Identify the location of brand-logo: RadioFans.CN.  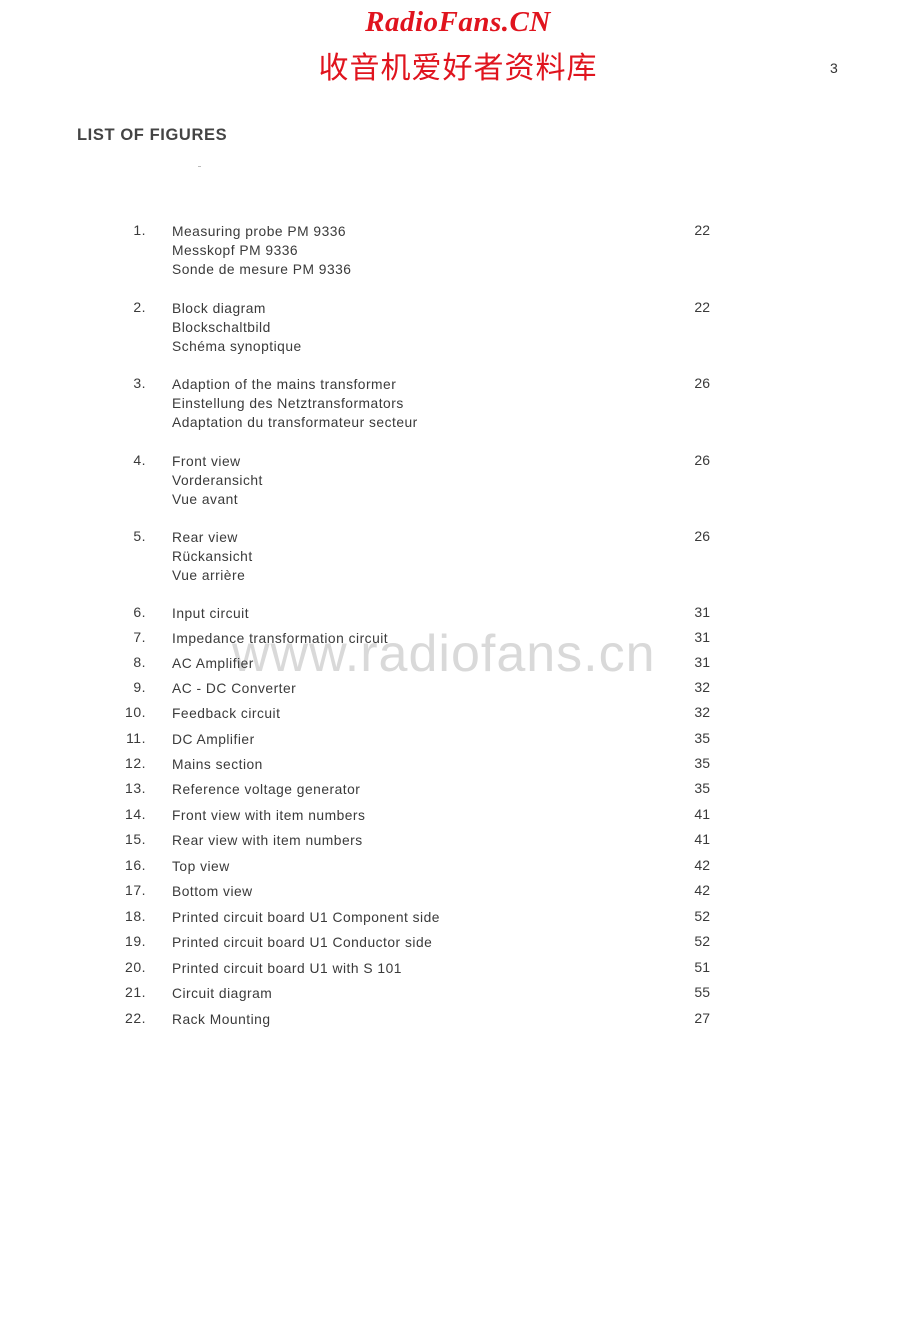
(458, 22).